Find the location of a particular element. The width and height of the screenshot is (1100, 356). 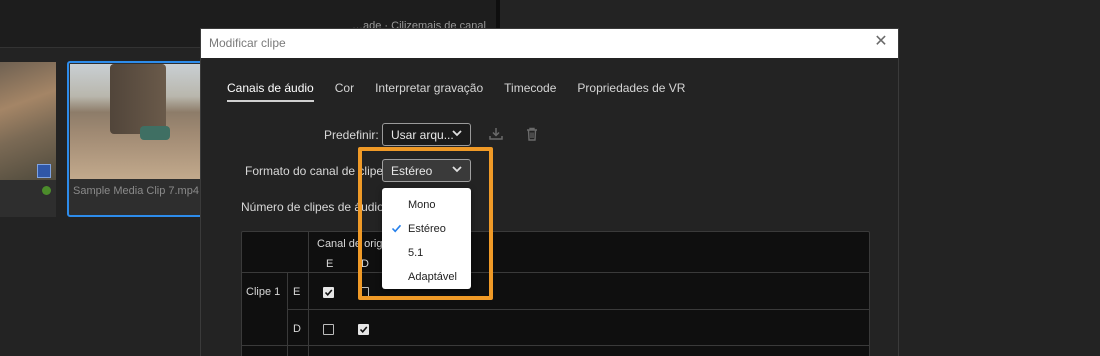

menu-item-stereo: Estéreo is located at coordinates (426, 229).